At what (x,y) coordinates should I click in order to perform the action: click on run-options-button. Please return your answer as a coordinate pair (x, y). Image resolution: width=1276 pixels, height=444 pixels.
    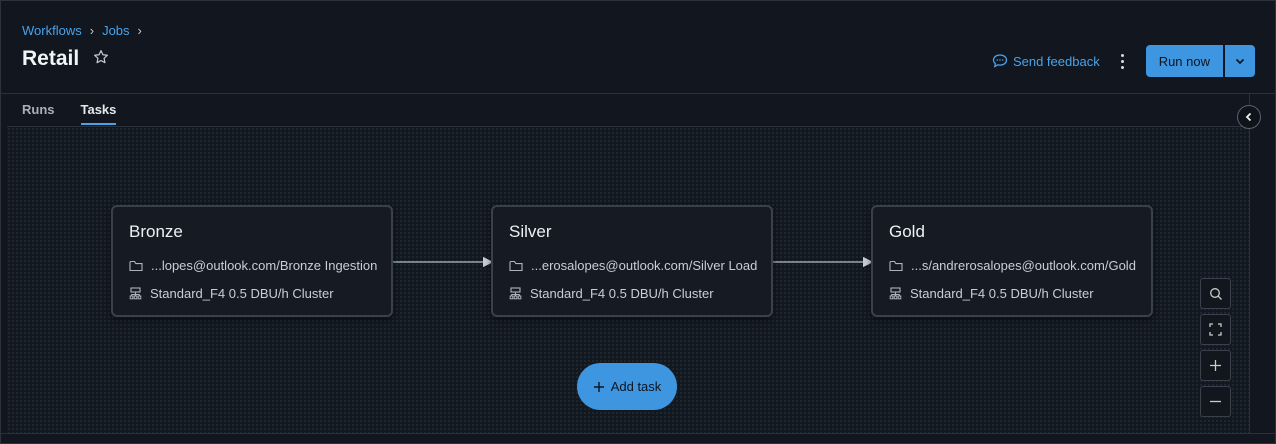
    Looking at the image, I should click on (1240, 61).